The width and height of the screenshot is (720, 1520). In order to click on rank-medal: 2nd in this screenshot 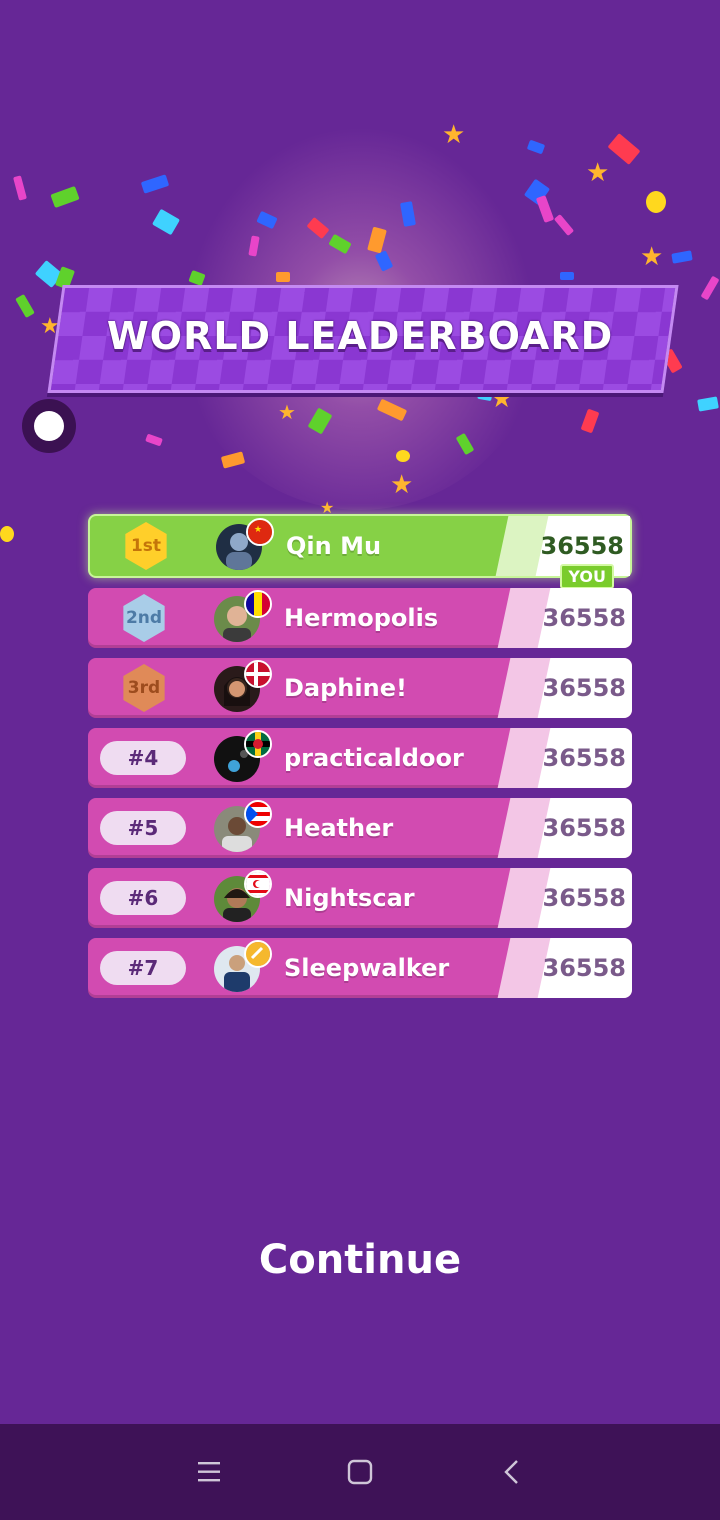, I will do `click(144, 618)`.